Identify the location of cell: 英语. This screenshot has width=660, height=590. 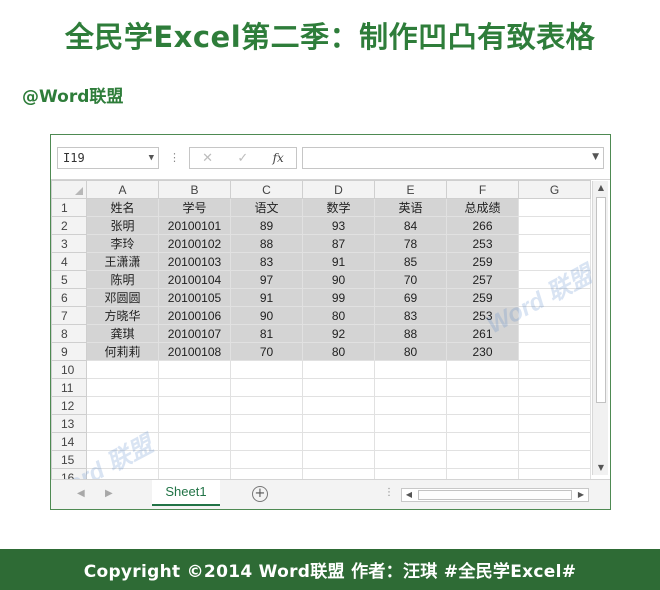
(410, 207).